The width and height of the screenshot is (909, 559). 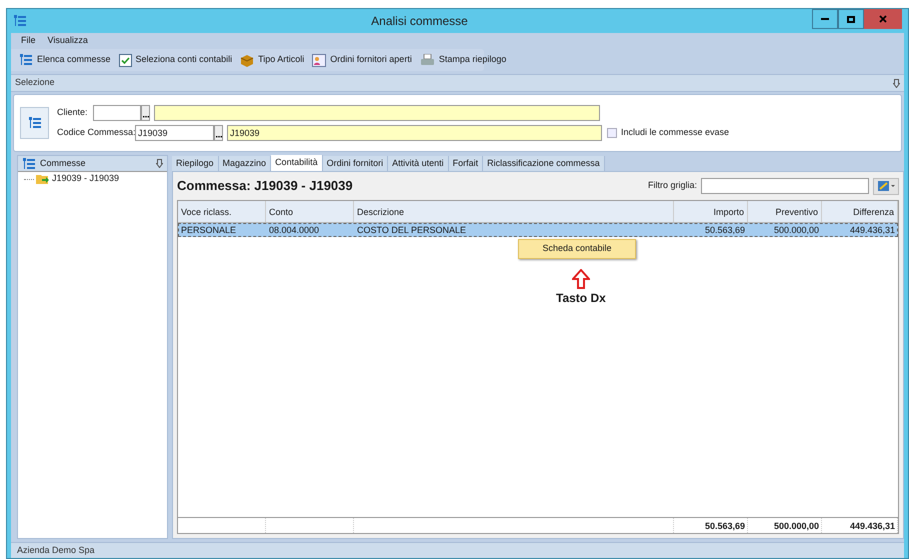 I want to click on section-heading: Commessa: J19039 - J19039, so click(x=265, y=186).